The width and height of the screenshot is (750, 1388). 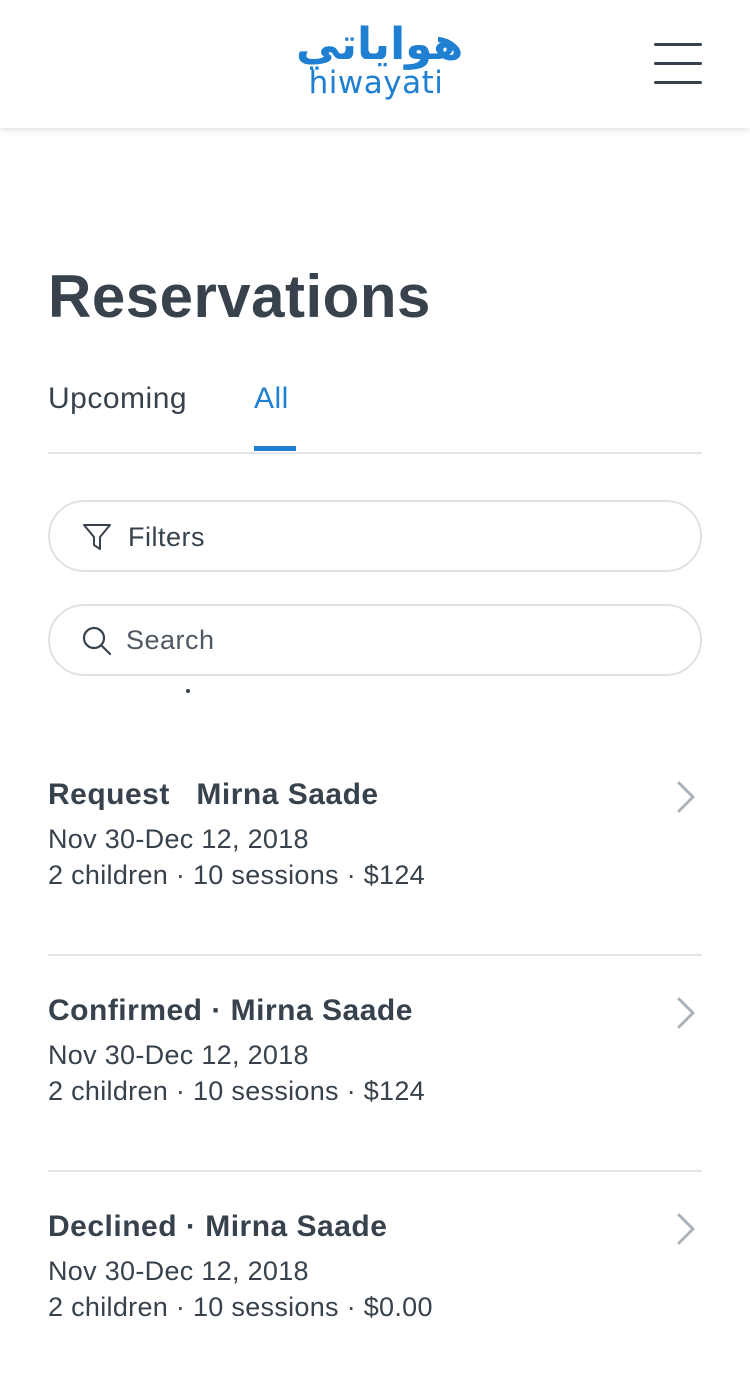 What do you see at coordinates (375, 412) in the screenshot?
I see `reservation-tabs: Upcoming All` at bounding box center [375, 412].